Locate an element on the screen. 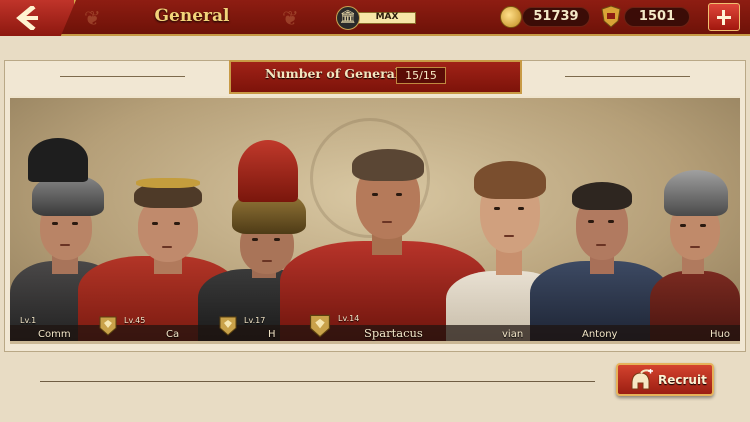 Image resolution: width=750 pixels, height=422 pixels. generals-count-label: Number of Generals is located at coordinates (336, 73).